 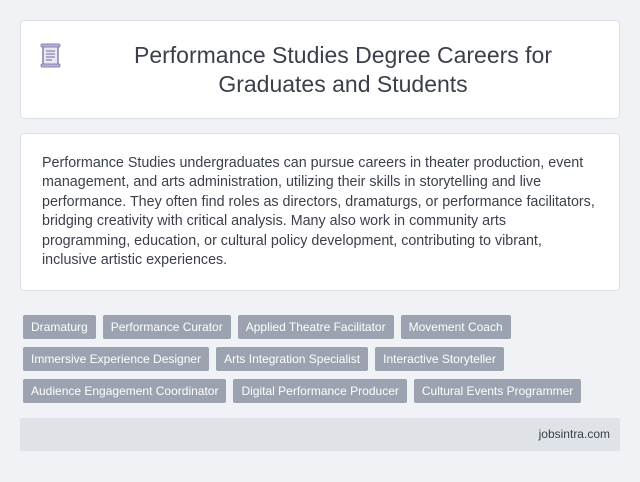 What do you see at coordinates (166, 327) in the screenshot?
I see `tag-performance-curator: Performance Curator` at bounding box center [166, 327].